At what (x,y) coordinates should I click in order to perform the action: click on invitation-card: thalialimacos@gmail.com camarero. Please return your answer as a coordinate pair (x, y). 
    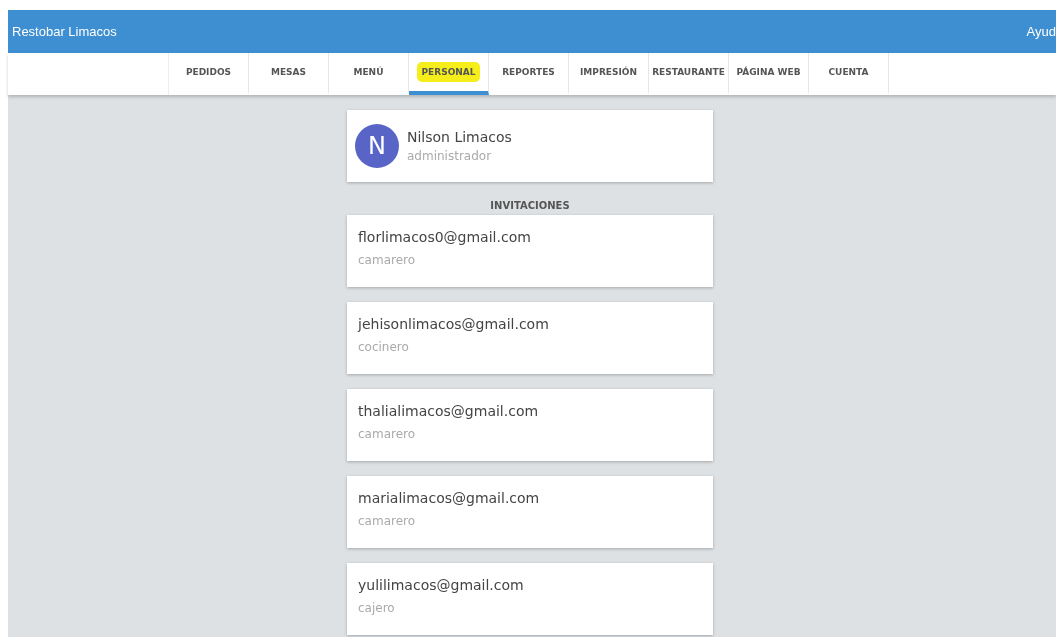
    Looking at the image, I should click on (530, 425).